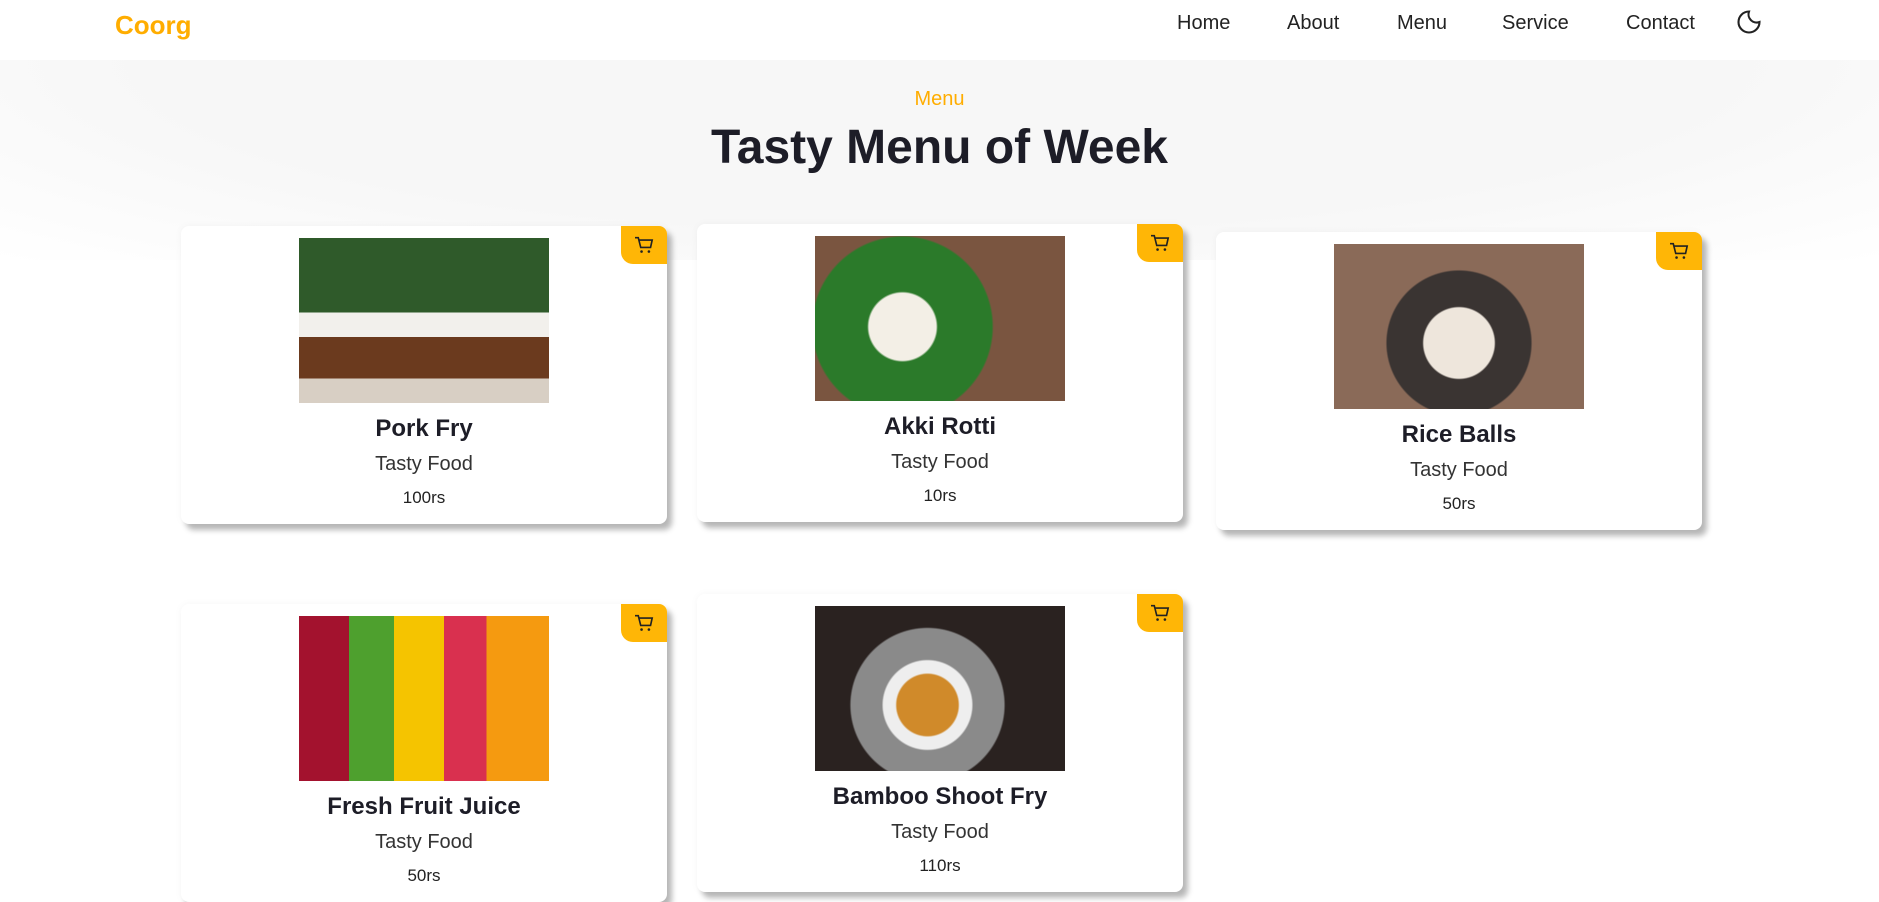 The image size is (1879, 902). Describe the element at coordinates (1203, 23) in the screenshot. I see `nav-home: Home` at that location.